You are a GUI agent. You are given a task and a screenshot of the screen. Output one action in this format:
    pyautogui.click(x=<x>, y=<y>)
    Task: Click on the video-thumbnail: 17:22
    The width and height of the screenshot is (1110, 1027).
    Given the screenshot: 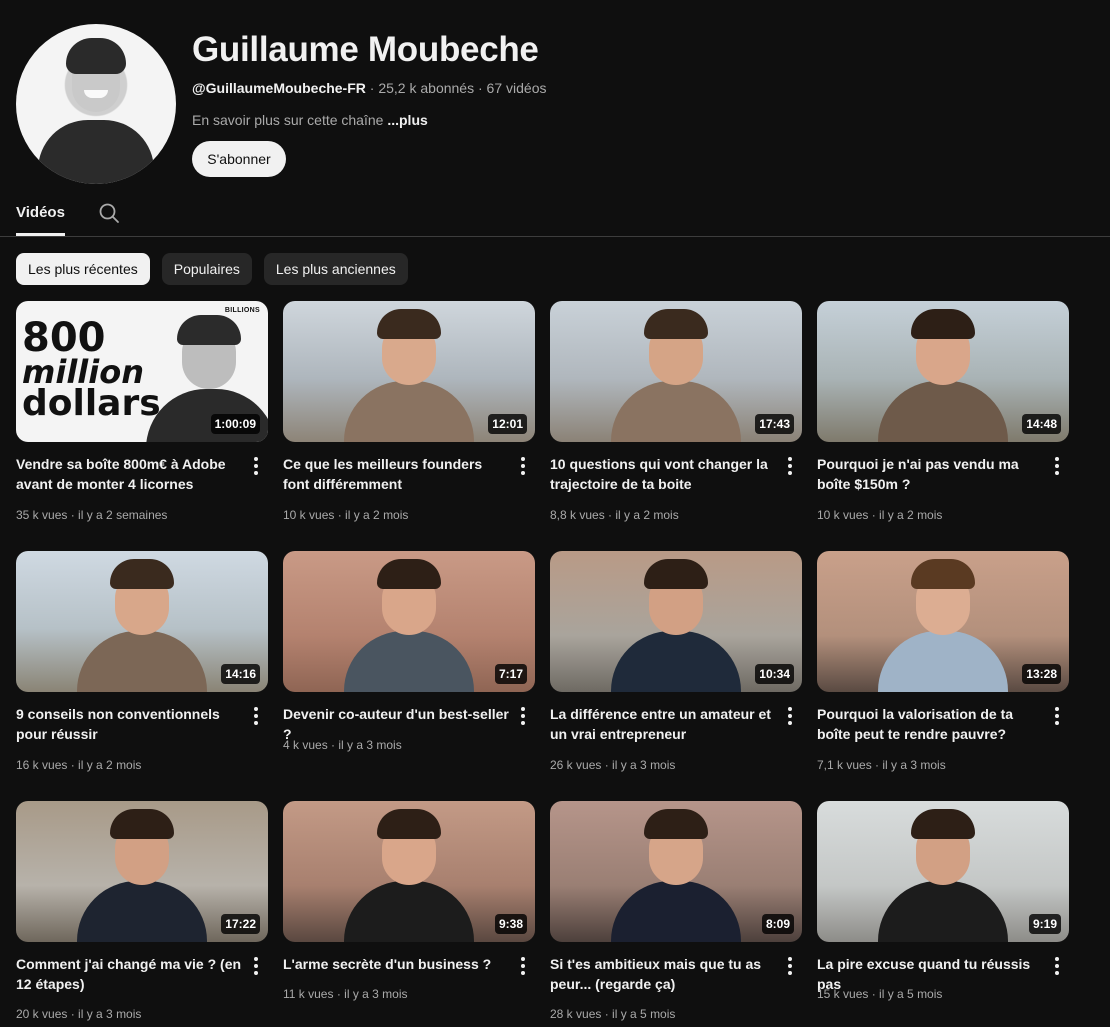 What is the action you would take?
    pyautogui.click(x=142, y=871)
    